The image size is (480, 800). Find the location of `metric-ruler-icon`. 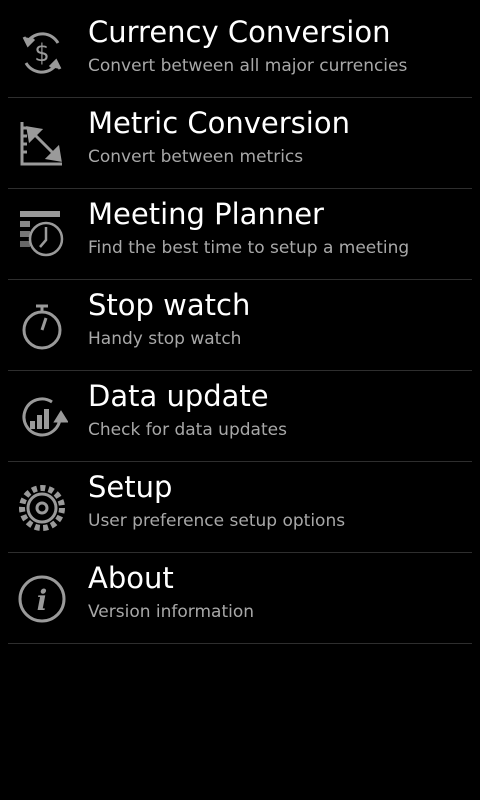

metric-ruler-icon is located at coordinates (41, 144).